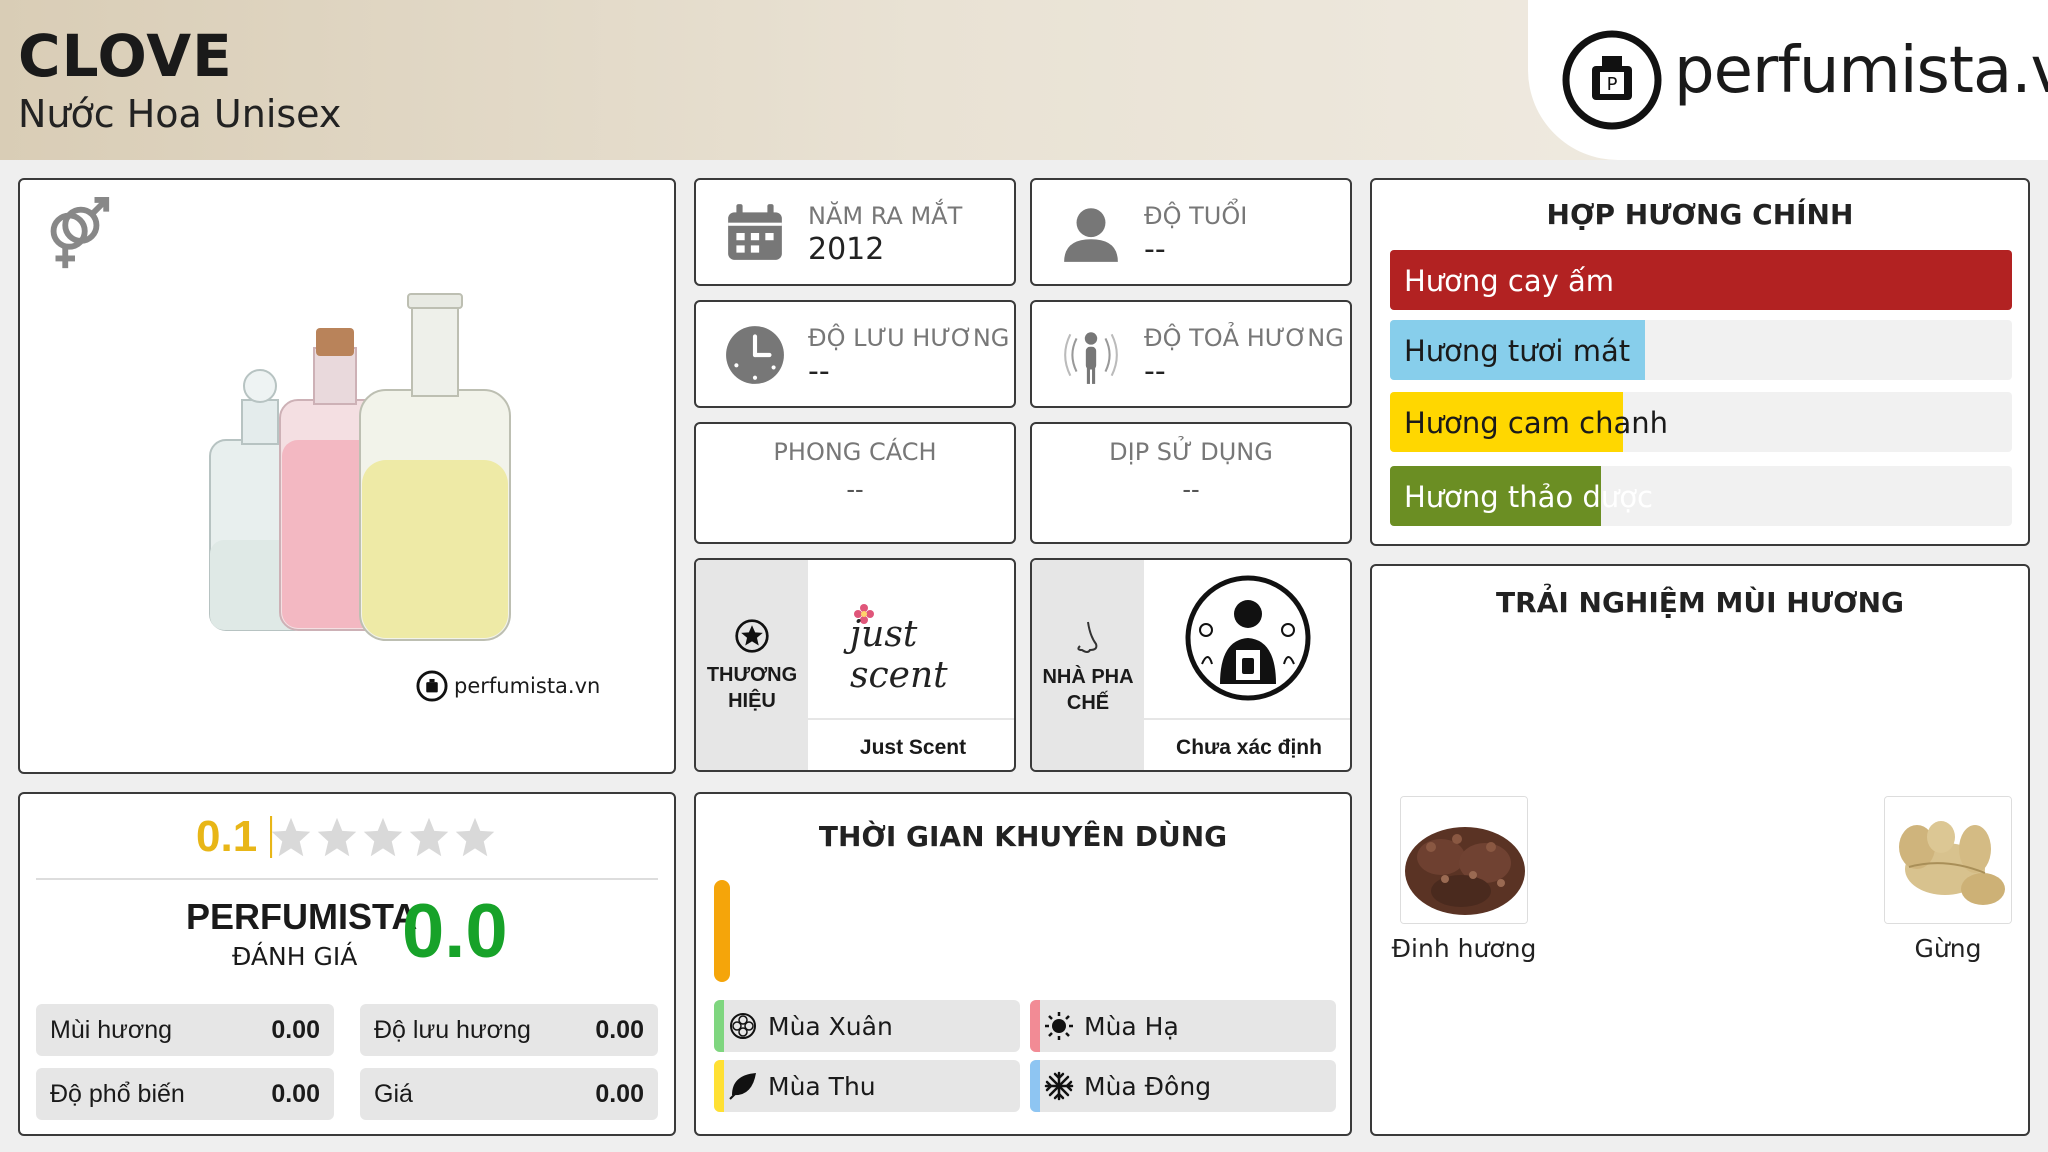  What do you see at coordinates (752, 675) in the screenshot?
I see `brand-label-line1: THƯƠNG` at bounding box center [752, 675].